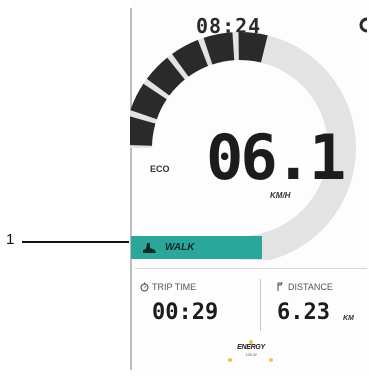 This screenshot has width=369, height=376. Describe the element at coordinates (174, 287) in the screenshot. I see `trip-time-label-text: TRIP TIME` at that location.